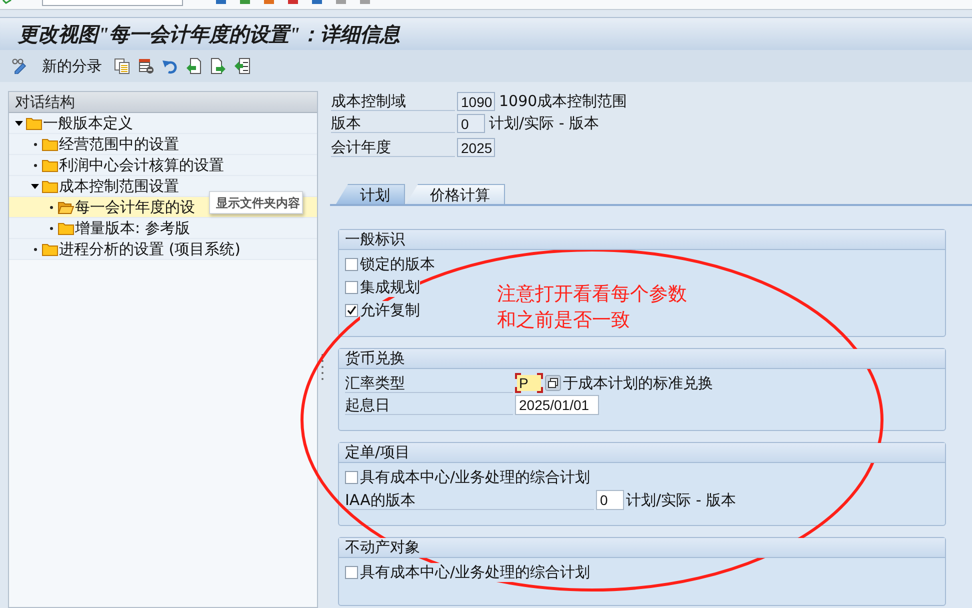 This screenshot has width=972, height=608. What do you see at coordinates (112, 3) in the screenshot?
I see `command-field` at bounding box center [112, 3].